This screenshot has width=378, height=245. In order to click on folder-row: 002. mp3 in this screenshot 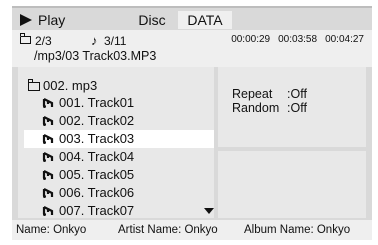, I will do `click(62, 85)`.